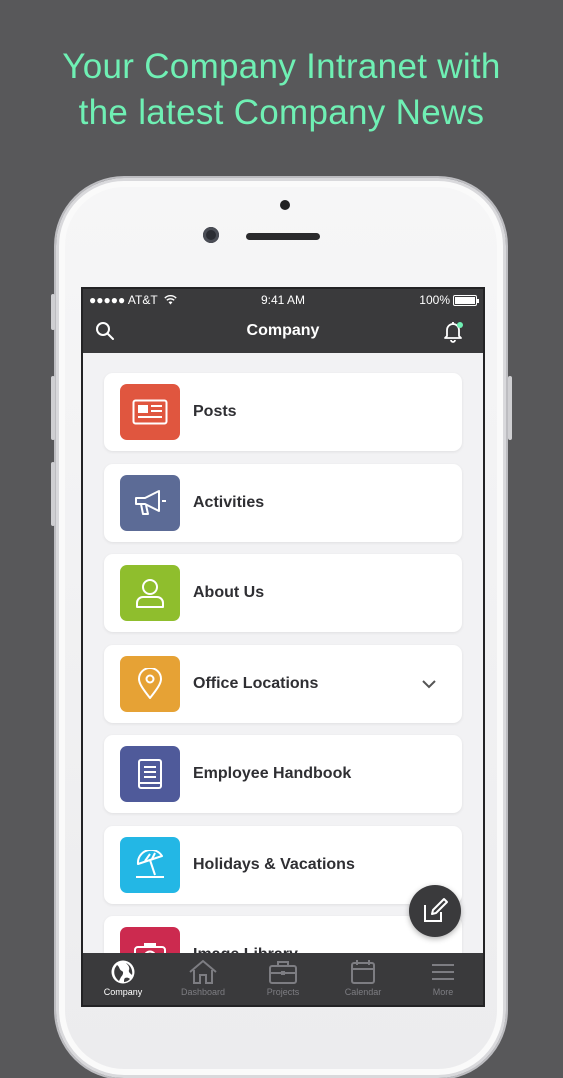 The width and height of the screenshot is (563, 1078). What do you see at coordinates (466, 300) in the screenshot?
I see `battery-icon` at bounding box center [466, 300].